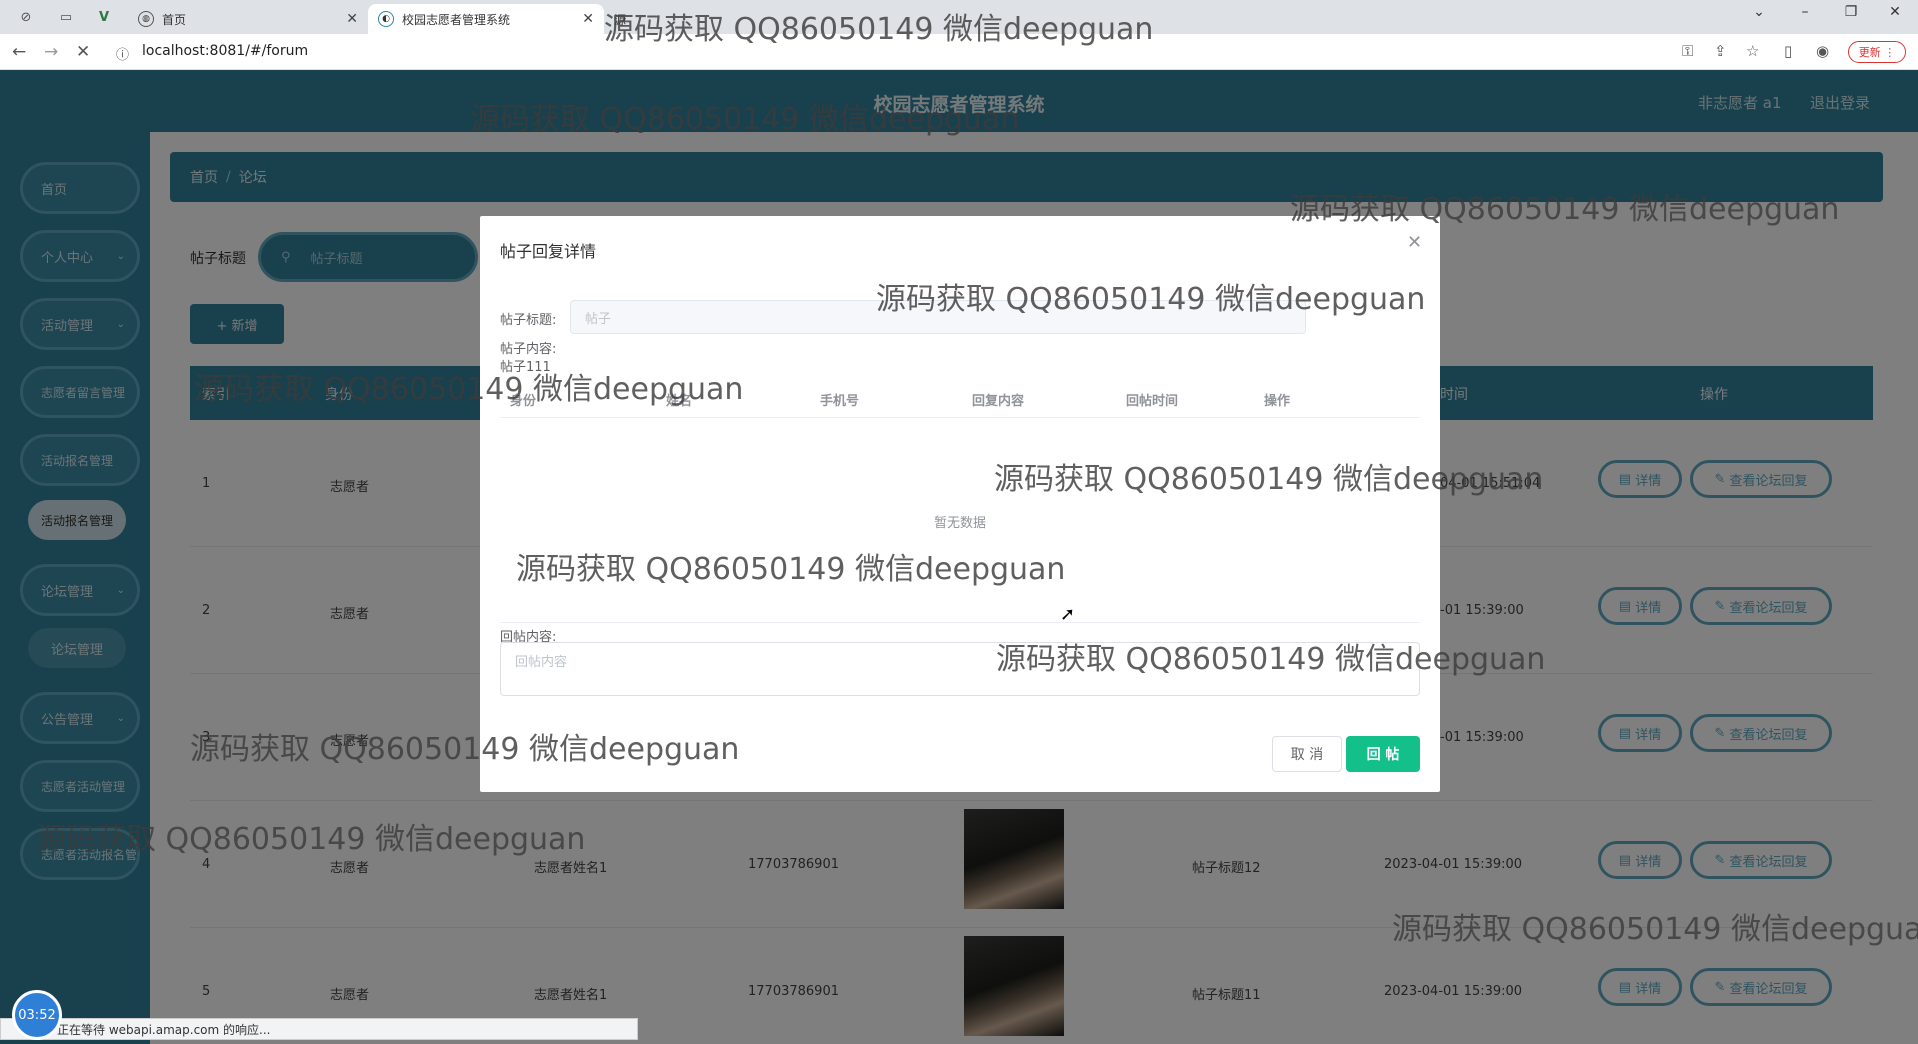 The height and width of the screenshot is (1044, 1918). Describe the element at coordinates (122, 53) in the screenshot. I see `info-icon: ⓘ` at that location.